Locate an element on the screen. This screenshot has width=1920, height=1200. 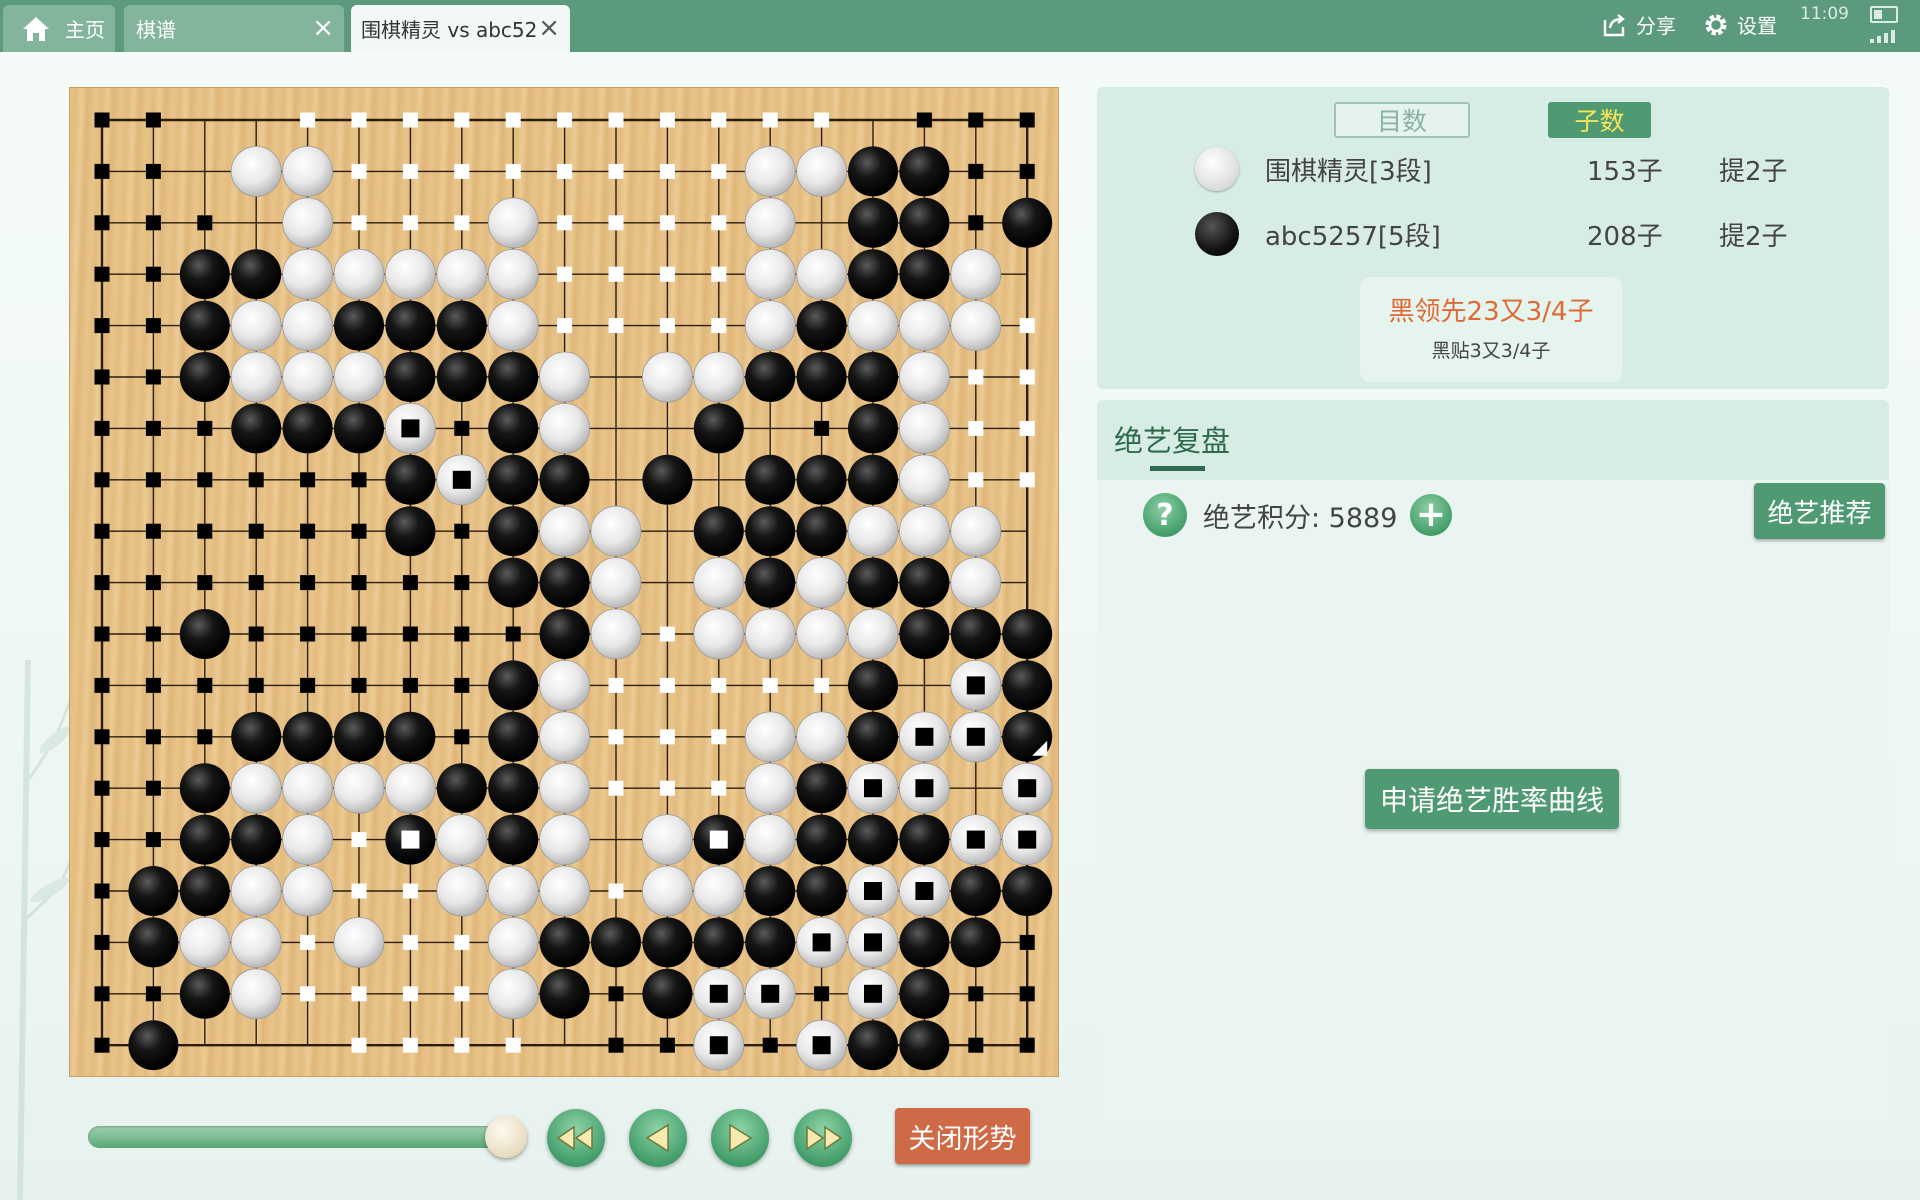
next-move-button is located at coordinates (740, 1138).